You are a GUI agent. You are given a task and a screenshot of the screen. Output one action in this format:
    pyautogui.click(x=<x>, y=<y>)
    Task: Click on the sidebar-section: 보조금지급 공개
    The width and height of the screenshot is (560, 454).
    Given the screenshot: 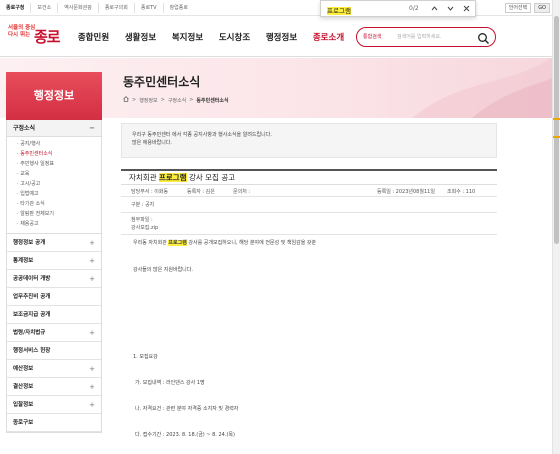 What is the action you would take?
    pyautogui.click(x=54, y=315)
    